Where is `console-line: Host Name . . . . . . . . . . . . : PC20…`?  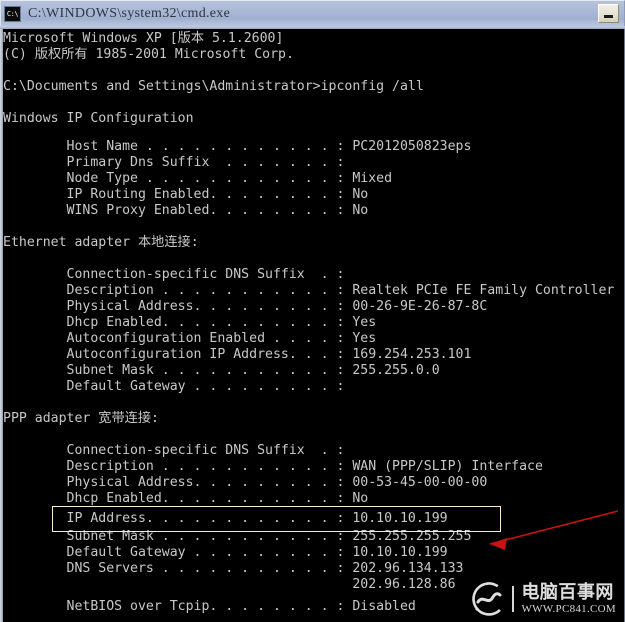 console-line: Host Name . . . . . . . . . . . . : PC20… is located at coordinates (237, 146).